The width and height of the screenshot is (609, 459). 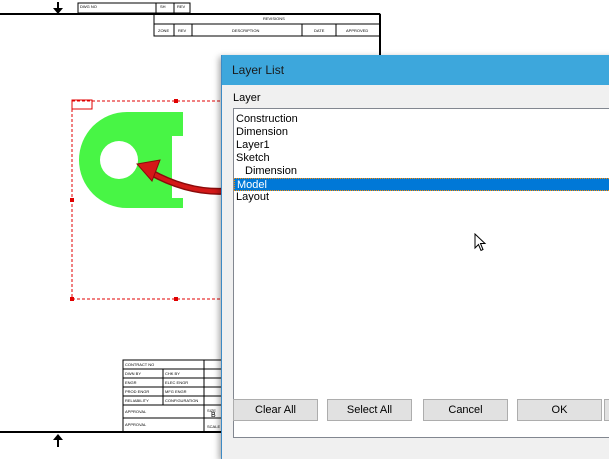 What do you see at coordinates (182, 30) in the screenshot?
I see `rev-column-header: REV` at bounding box center [182, 30].